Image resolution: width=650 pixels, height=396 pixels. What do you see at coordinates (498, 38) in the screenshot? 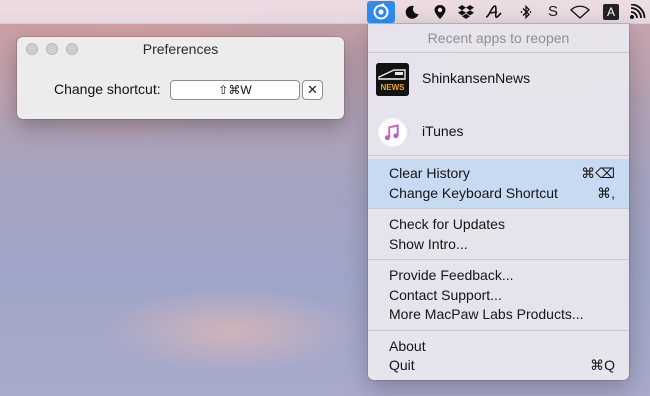
I see `recent-apps-header: Recent apps to reopen` at bounding box center [498, 38].